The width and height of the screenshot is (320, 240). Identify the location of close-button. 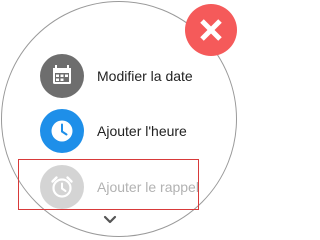
(211, 30).